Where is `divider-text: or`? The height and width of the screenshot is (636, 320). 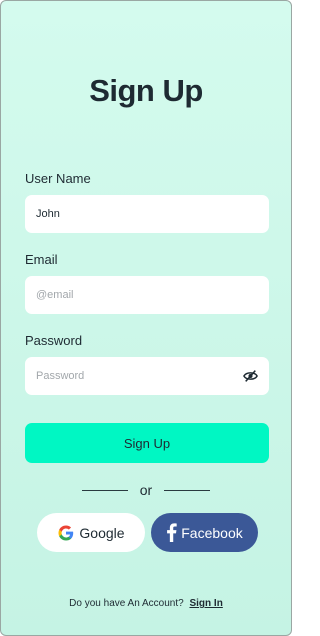 divider-text: or is located at coordinates (146, 490).